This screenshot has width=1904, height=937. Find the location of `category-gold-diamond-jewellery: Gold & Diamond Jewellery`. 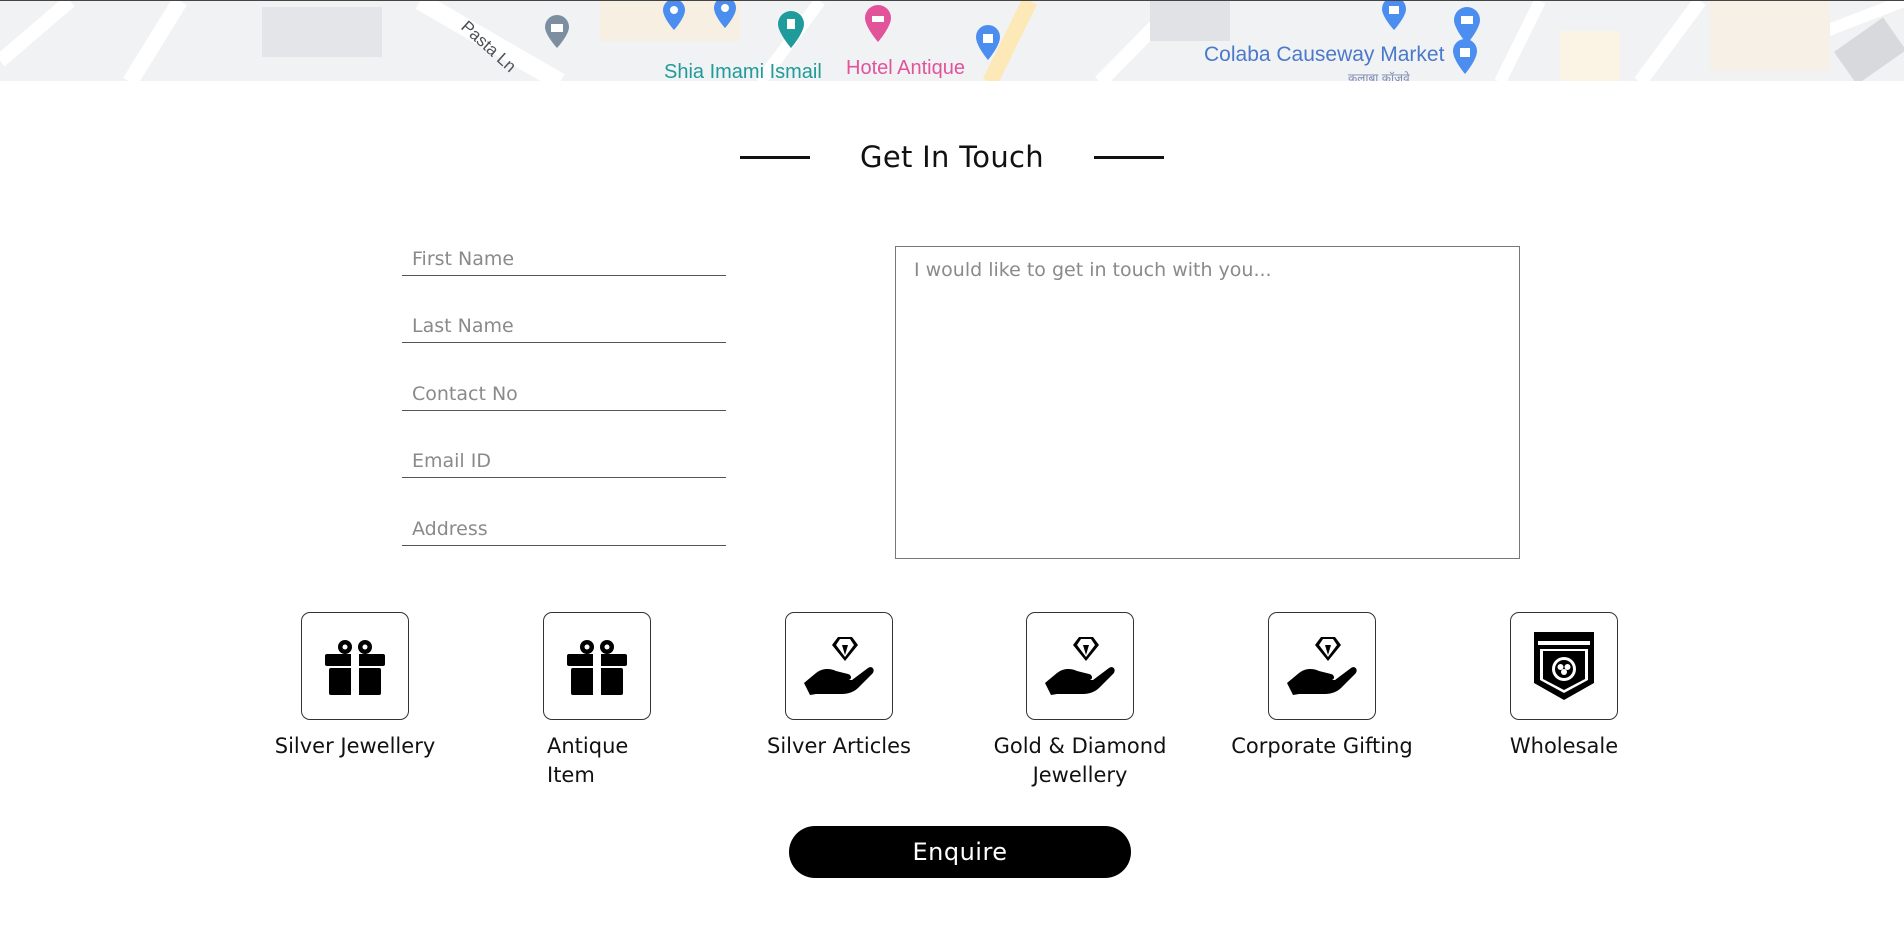

category-gold-diamond-jewellery: Gold & Diamond Jewellery is located at coordinates (1080, 701).